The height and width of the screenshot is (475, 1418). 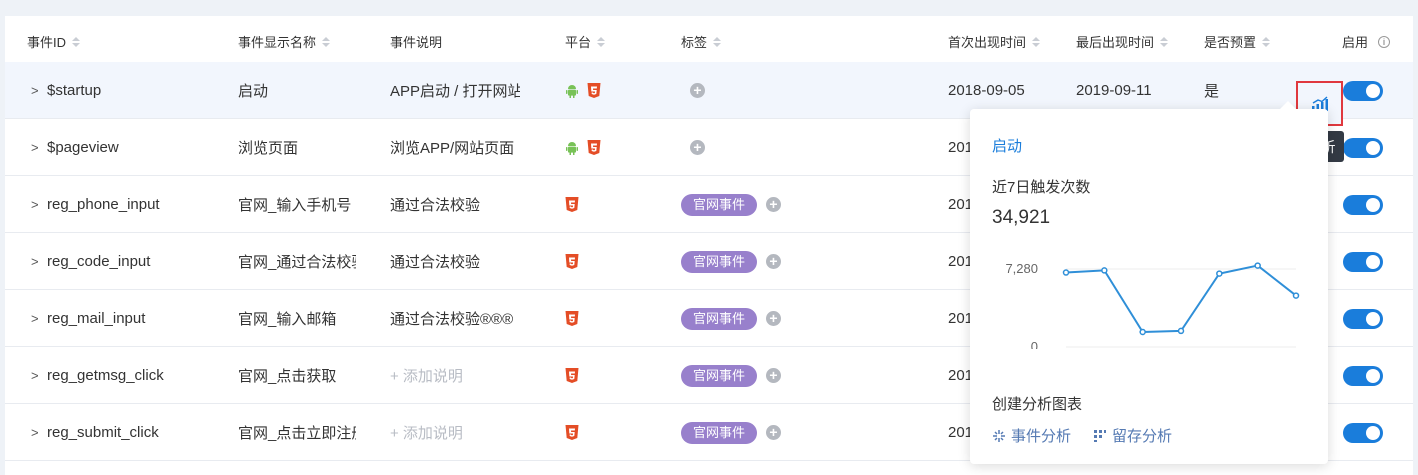 What do you see at coordinates (694, 42) in the screenshot?
I see `column-header-label: 标签` at bounding box center [694, 42].